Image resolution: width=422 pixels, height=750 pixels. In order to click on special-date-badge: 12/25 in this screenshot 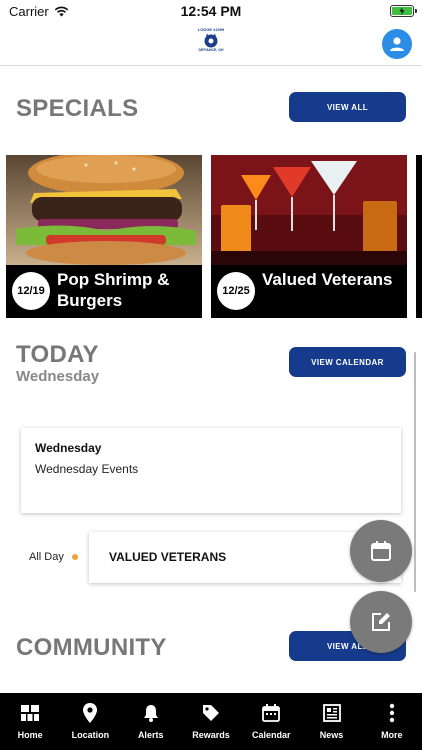, I will do `click(236, 291)`.